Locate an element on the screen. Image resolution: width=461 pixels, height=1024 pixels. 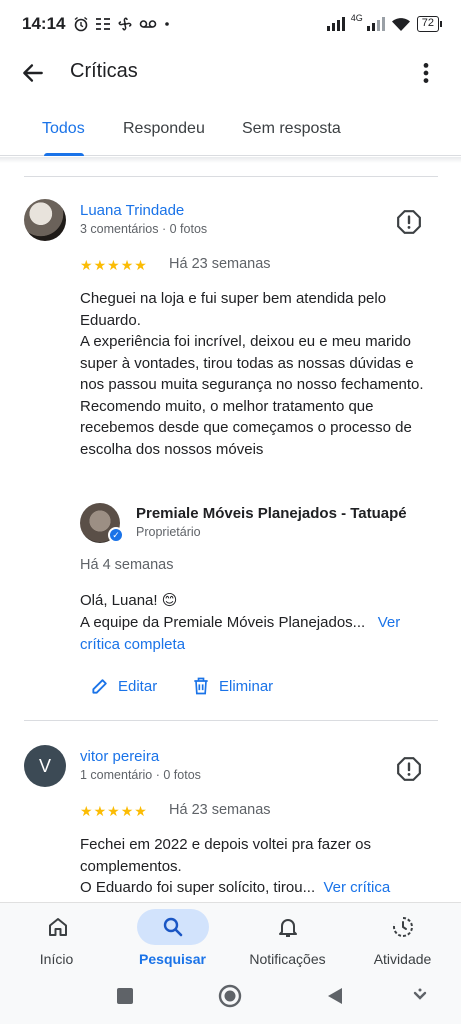
owner-role: Proprietário is located at coordinates (168, 532).